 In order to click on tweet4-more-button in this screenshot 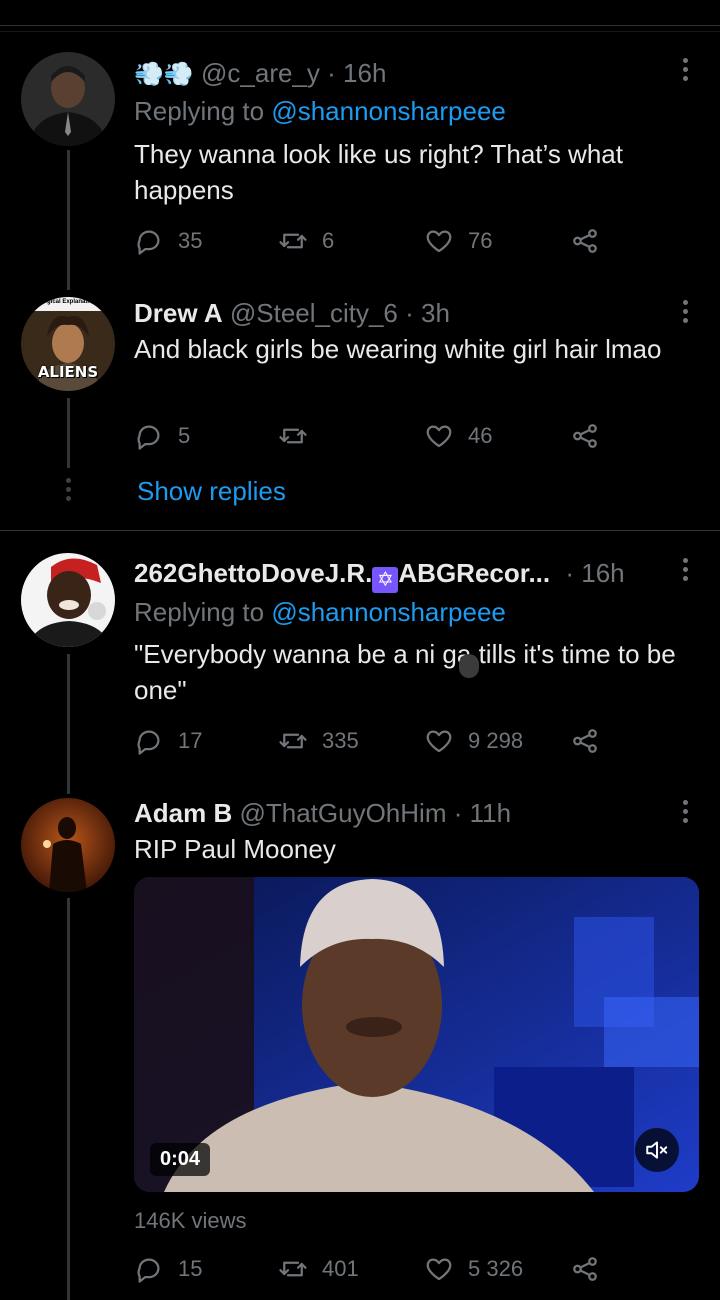, I will do `click(685, 813)`.